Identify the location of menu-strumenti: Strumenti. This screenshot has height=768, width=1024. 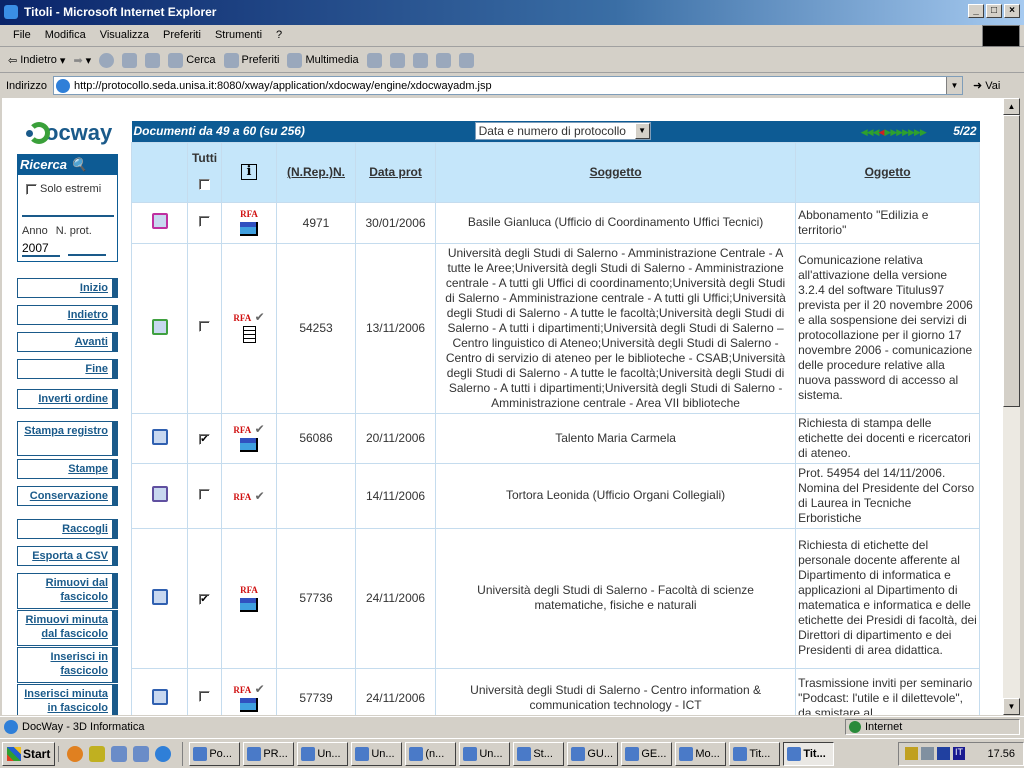
(238, 37).